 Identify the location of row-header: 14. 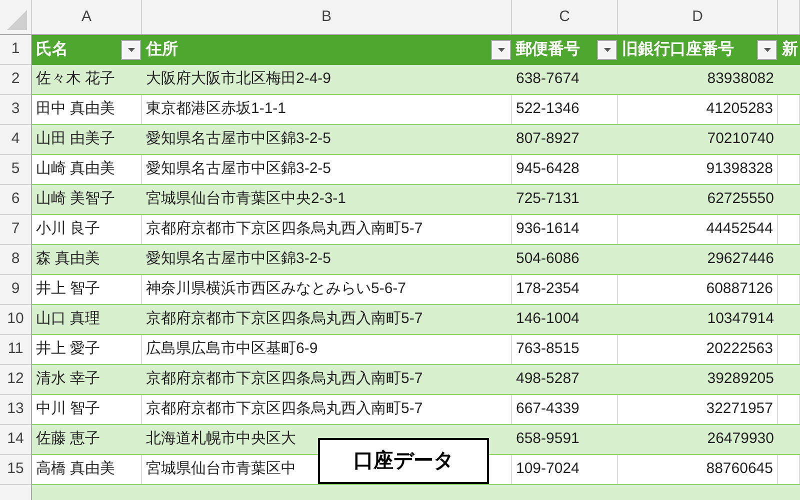
(15, 439).